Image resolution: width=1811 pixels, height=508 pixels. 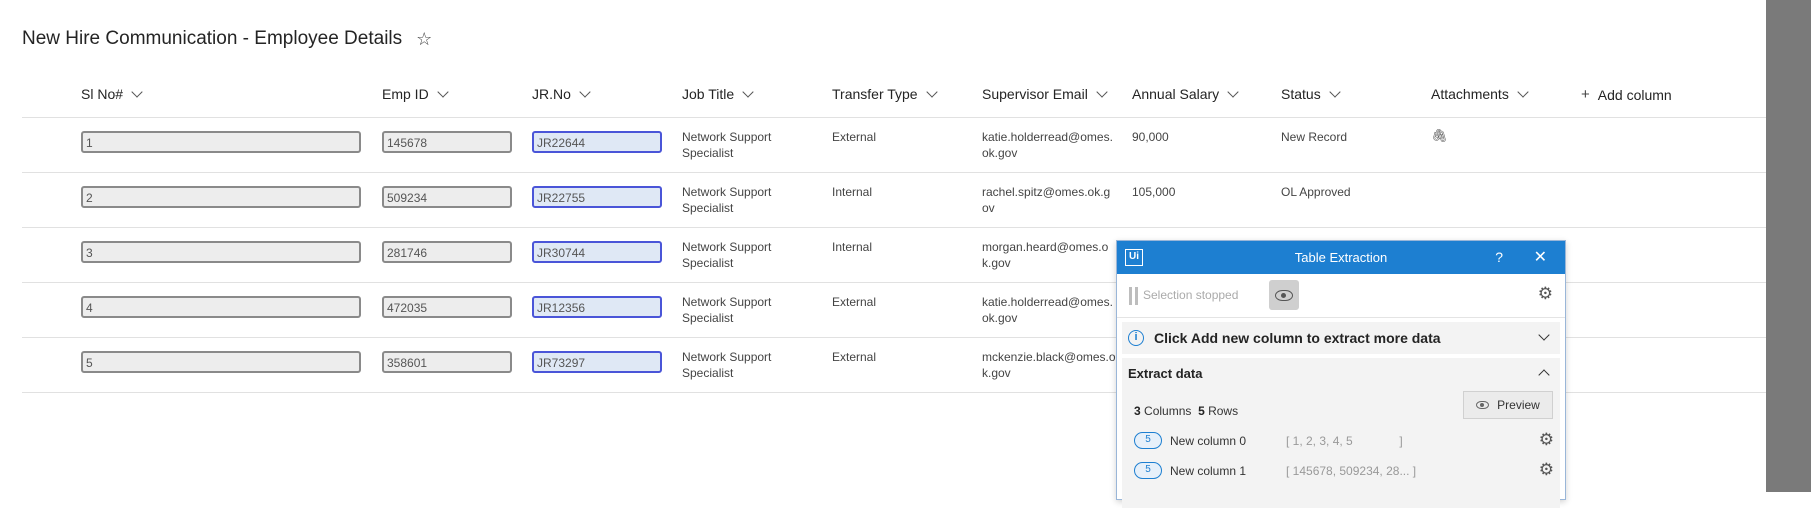 I want to click on annual-salary-cell: 90,000, so click(x=1150, y=137).